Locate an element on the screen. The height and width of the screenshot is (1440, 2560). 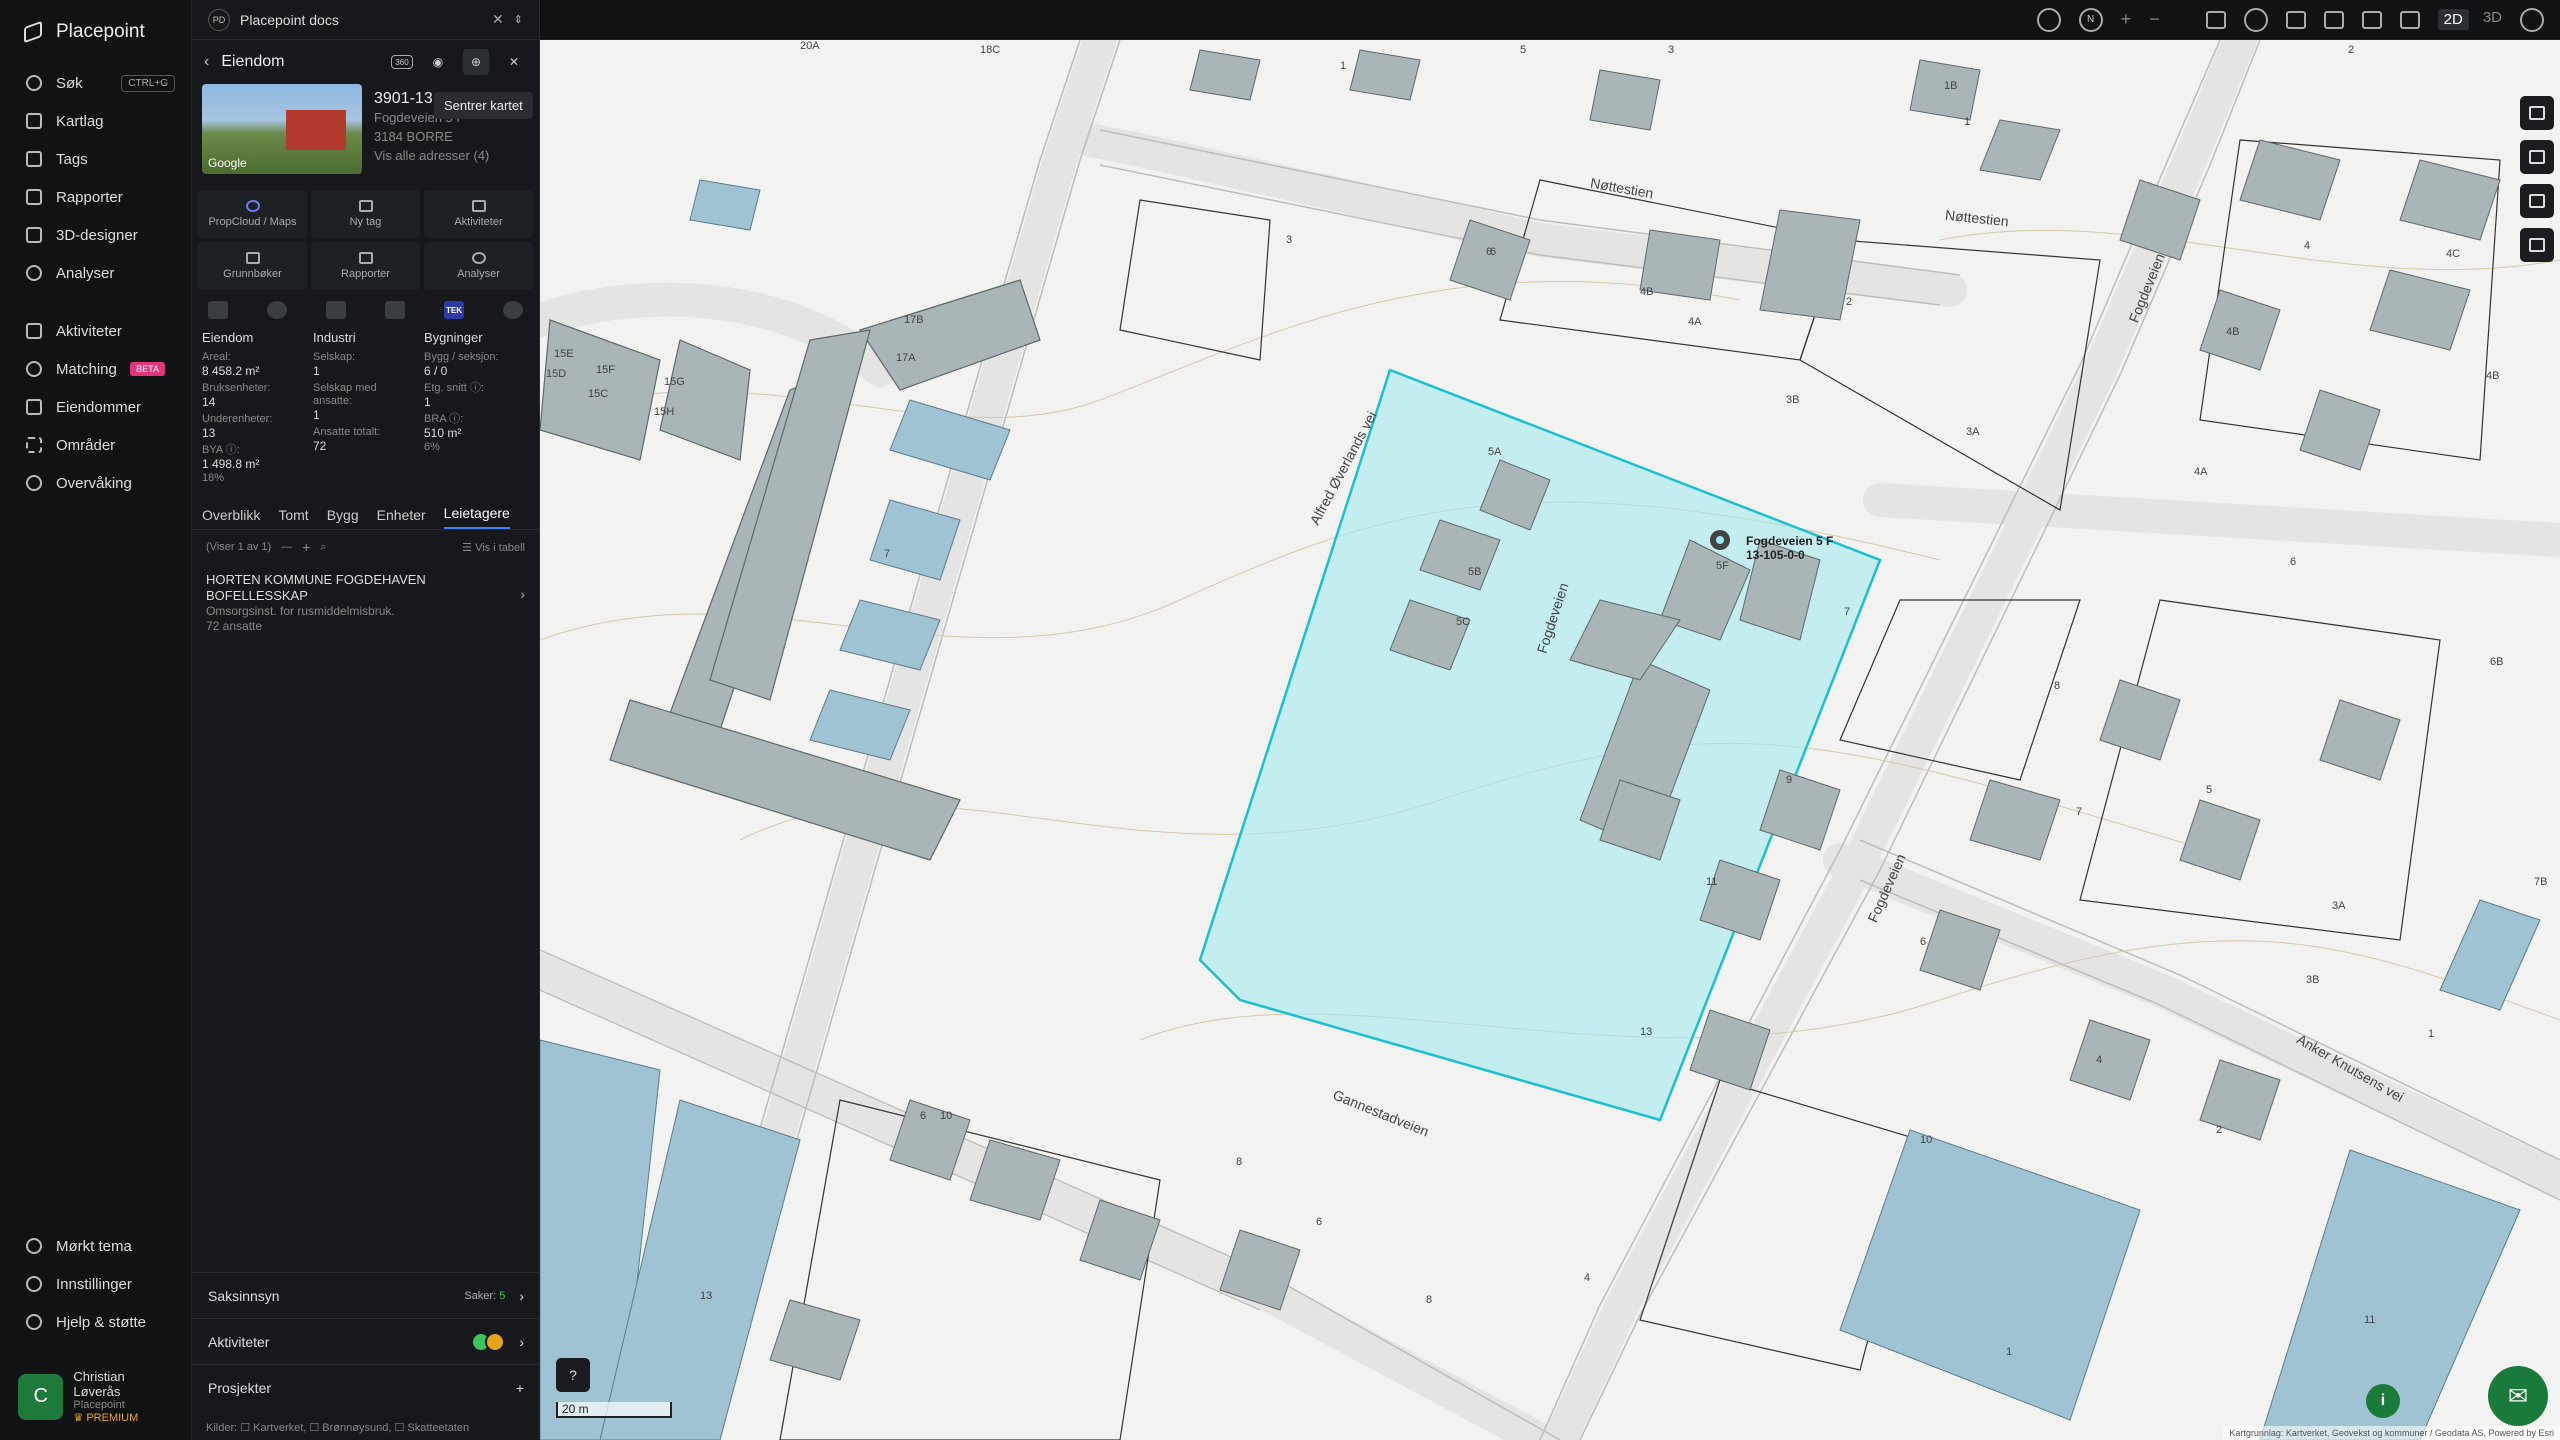
close-panel-icon: ✕ is located at coordinates (514, 62).